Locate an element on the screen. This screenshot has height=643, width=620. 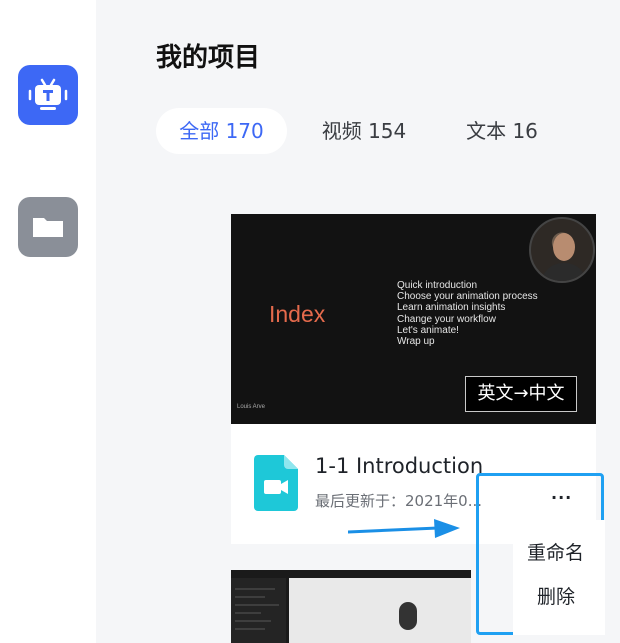
tab-all: 全部 170 is located at coordinates (221, 131).